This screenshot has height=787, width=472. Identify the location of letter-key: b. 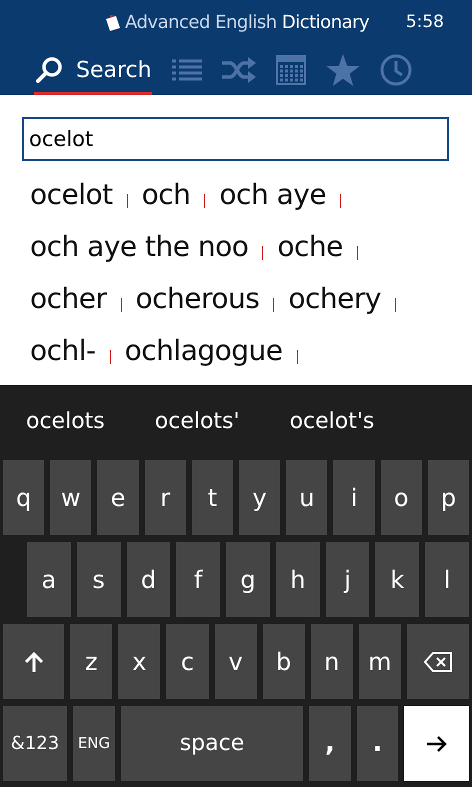
(283, 661).